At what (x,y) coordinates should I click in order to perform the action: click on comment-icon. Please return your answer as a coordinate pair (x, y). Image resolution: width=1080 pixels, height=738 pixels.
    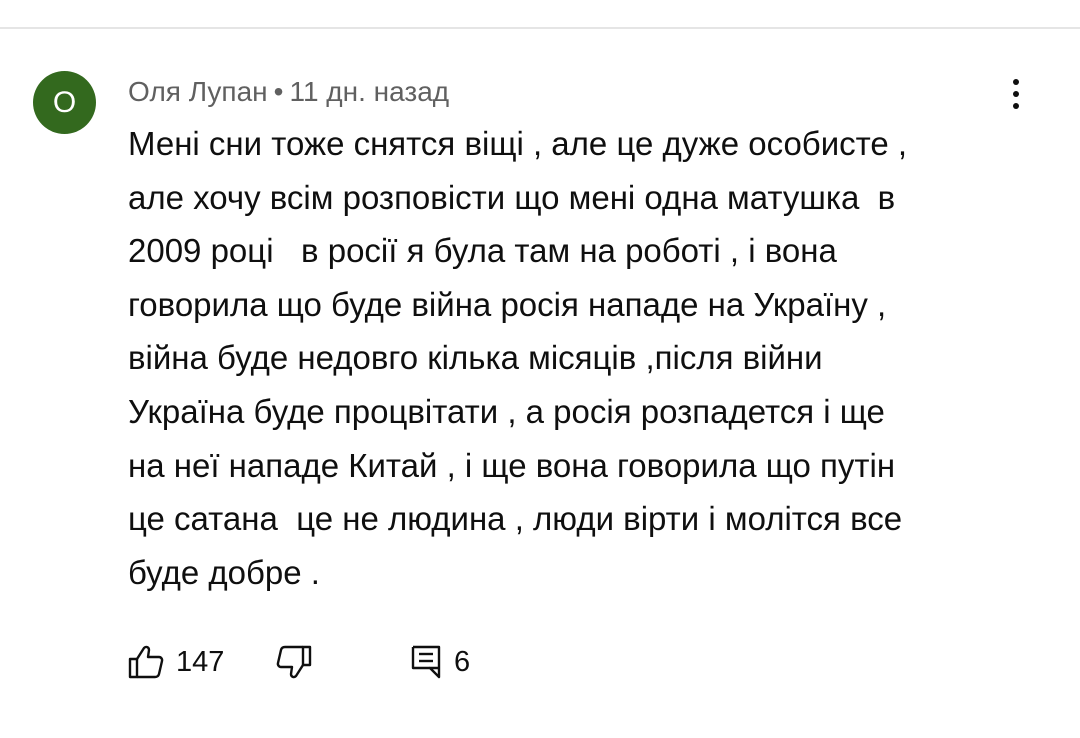
    Looking at the image, I should click on (426, 662).